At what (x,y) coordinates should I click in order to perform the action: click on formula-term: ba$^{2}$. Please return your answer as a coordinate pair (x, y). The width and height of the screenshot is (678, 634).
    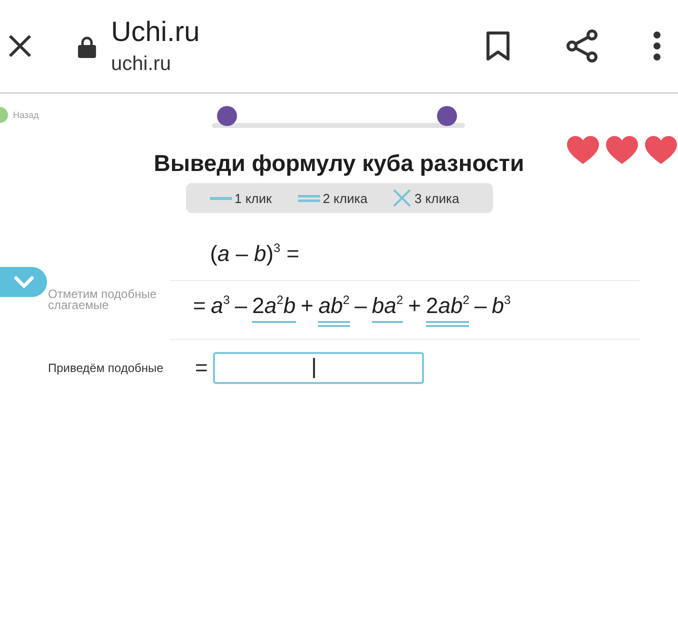
    Looking at the image, I should click on (388, 307).